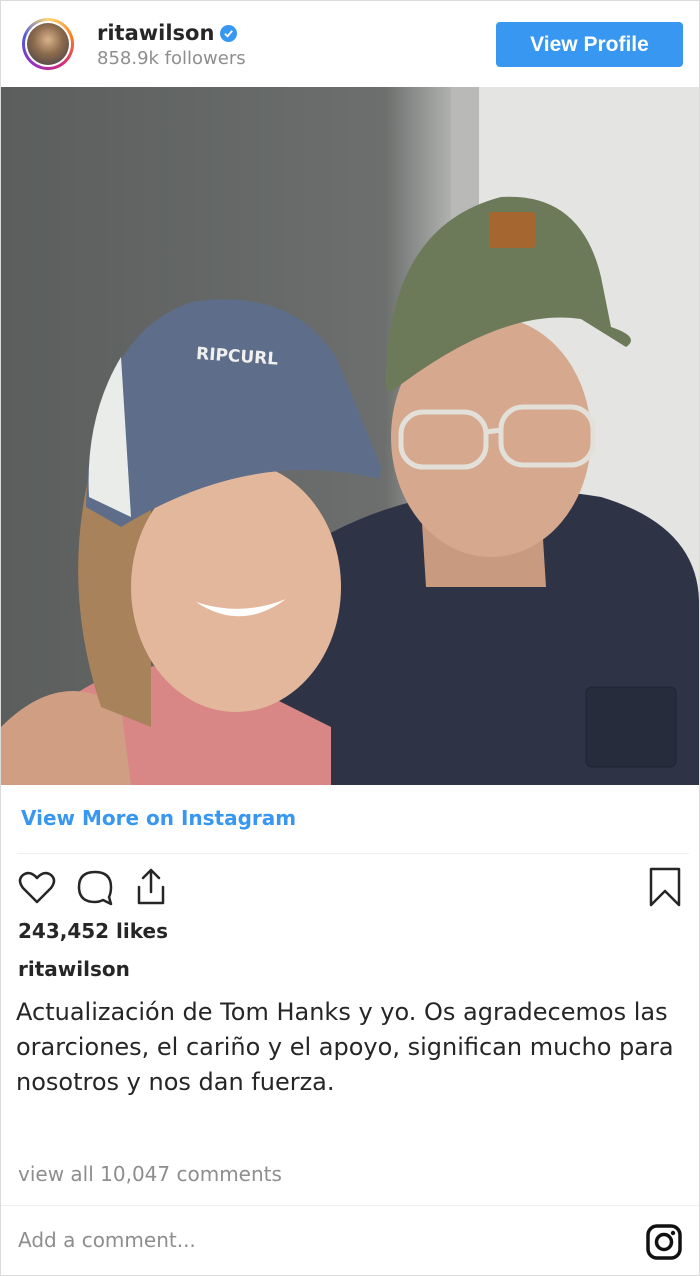 The height and width of the screenshot is (1276, 700). I want to click on avatar-border, so click(48, 44).